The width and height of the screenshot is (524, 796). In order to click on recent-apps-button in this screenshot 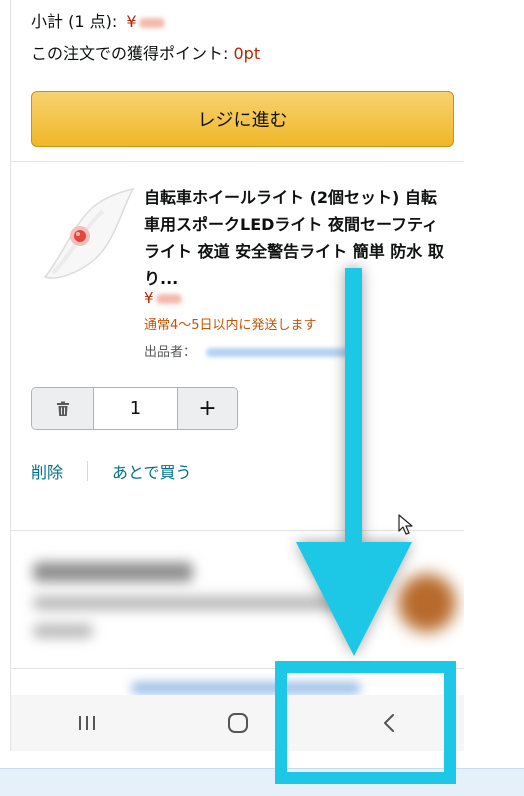, I will do `click(86, 723)`.